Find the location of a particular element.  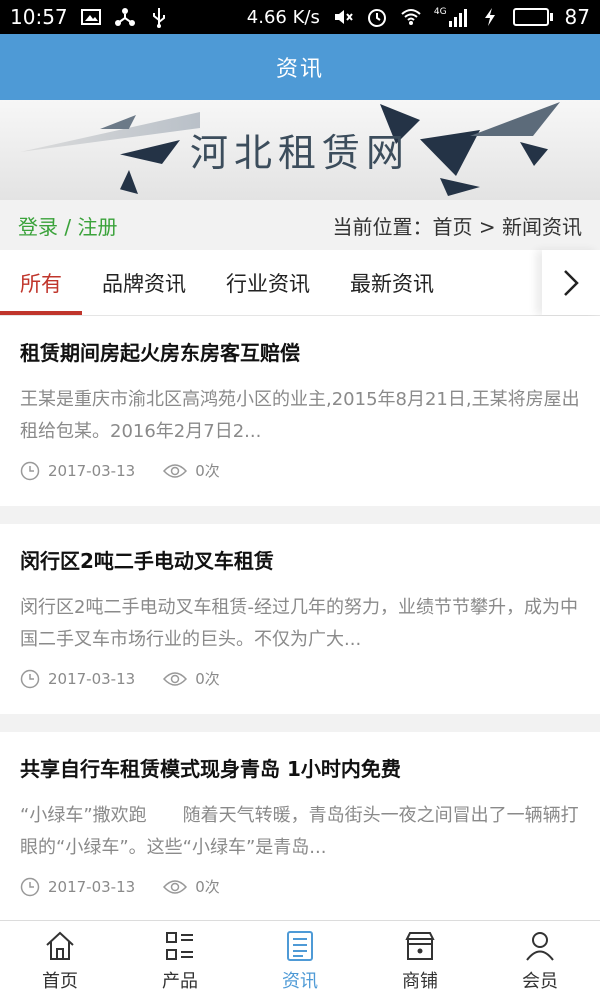

nav-home: 首页 is located at coordinates (60, 960).